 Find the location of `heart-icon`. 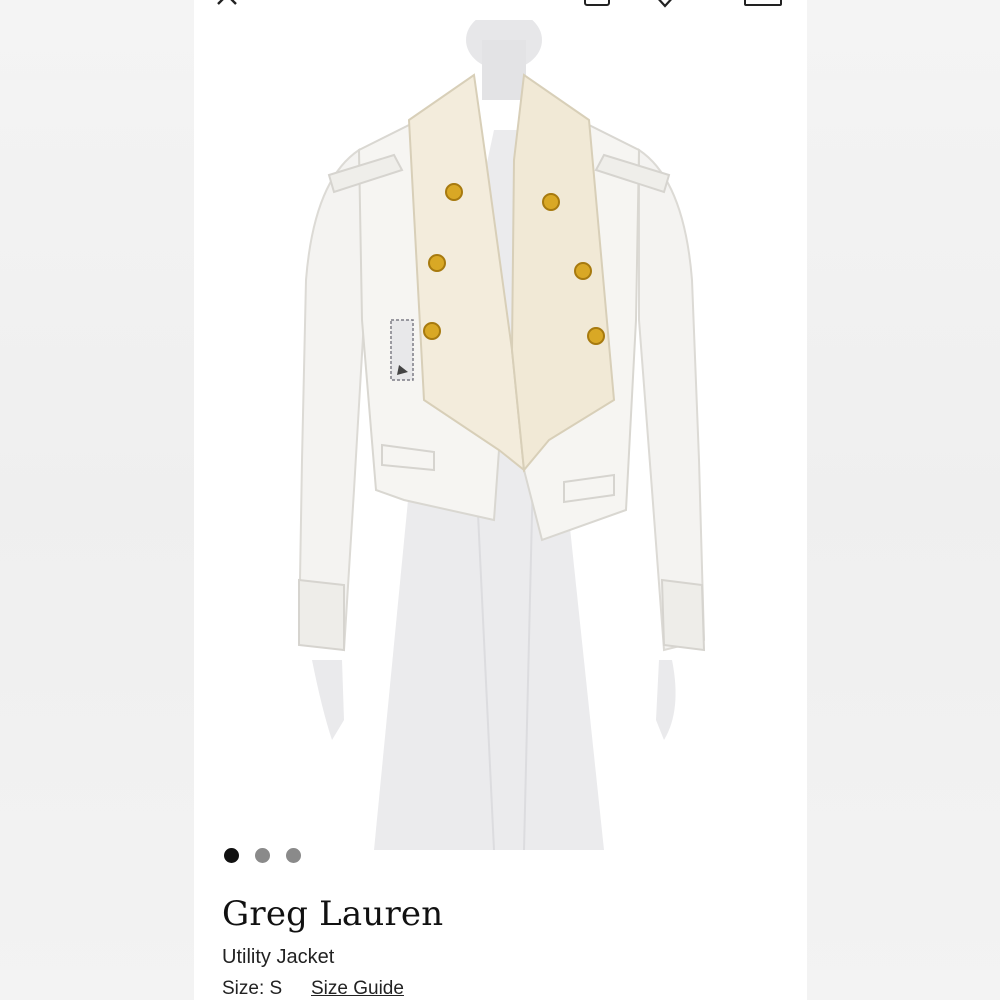

heart-icon is located at coordinates (665, 4).